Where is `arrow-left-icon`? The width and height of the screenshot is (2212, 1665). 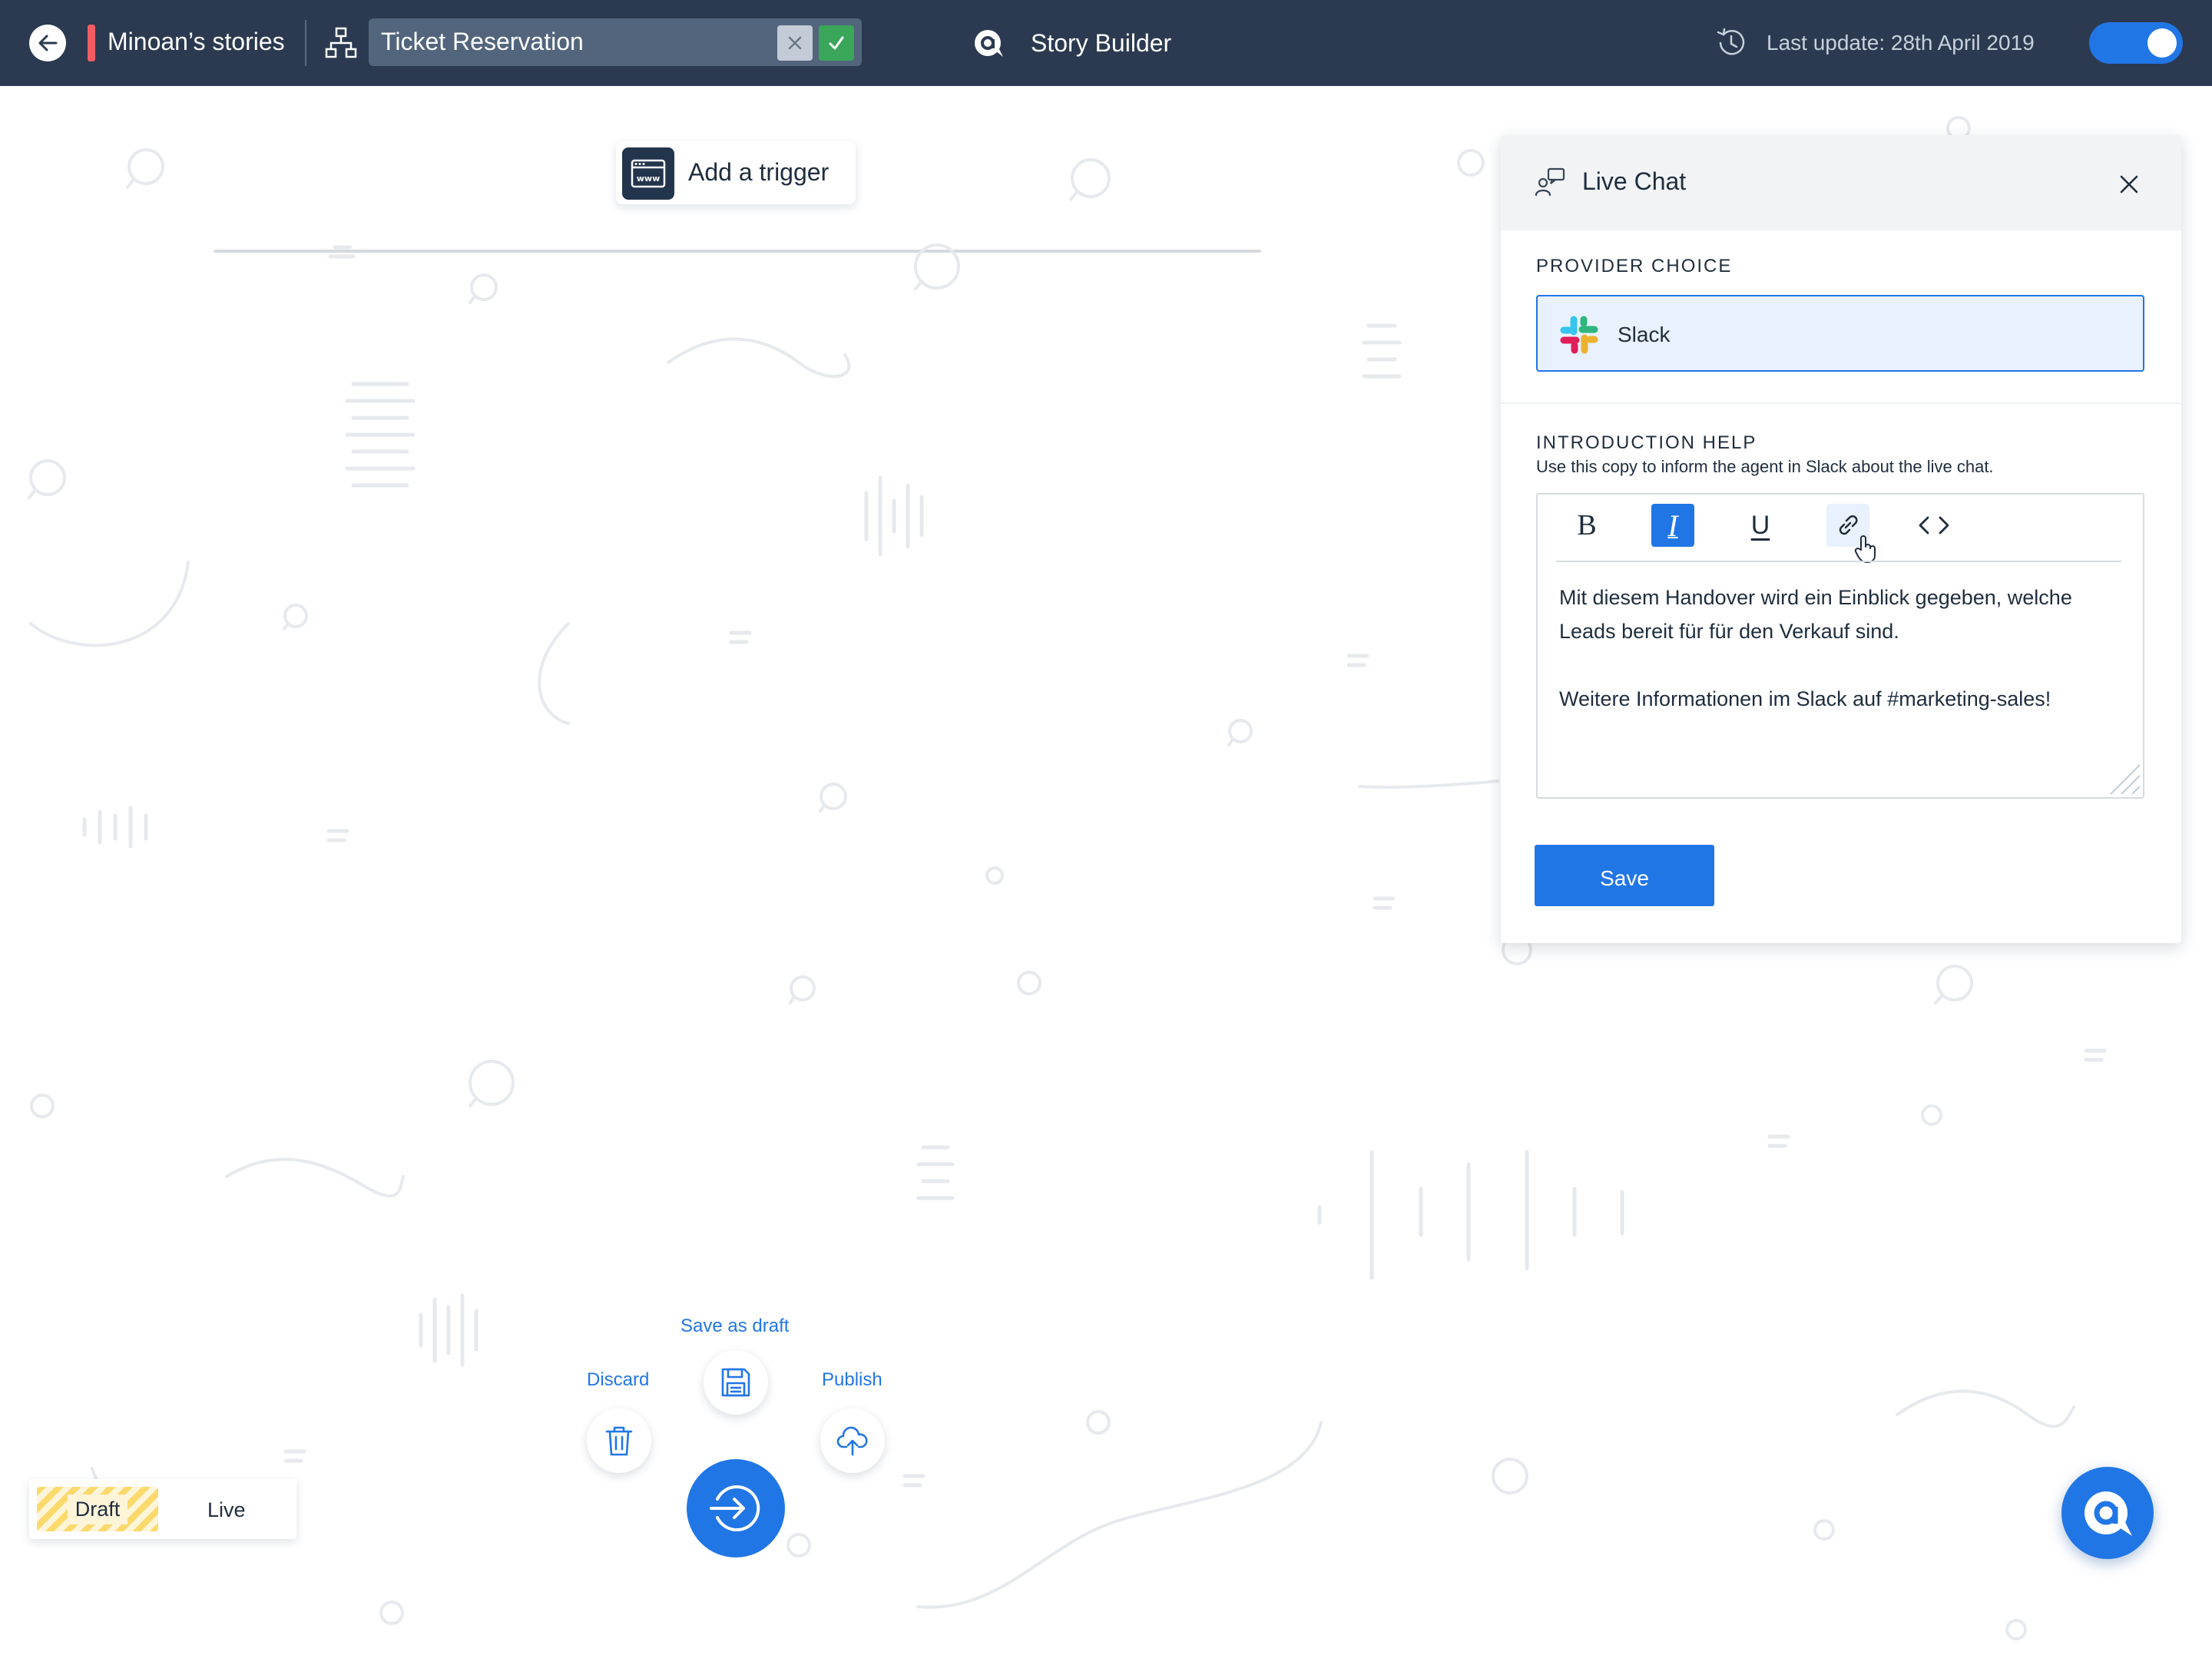 arrow-left-icon is located at coordinates (48, 43).